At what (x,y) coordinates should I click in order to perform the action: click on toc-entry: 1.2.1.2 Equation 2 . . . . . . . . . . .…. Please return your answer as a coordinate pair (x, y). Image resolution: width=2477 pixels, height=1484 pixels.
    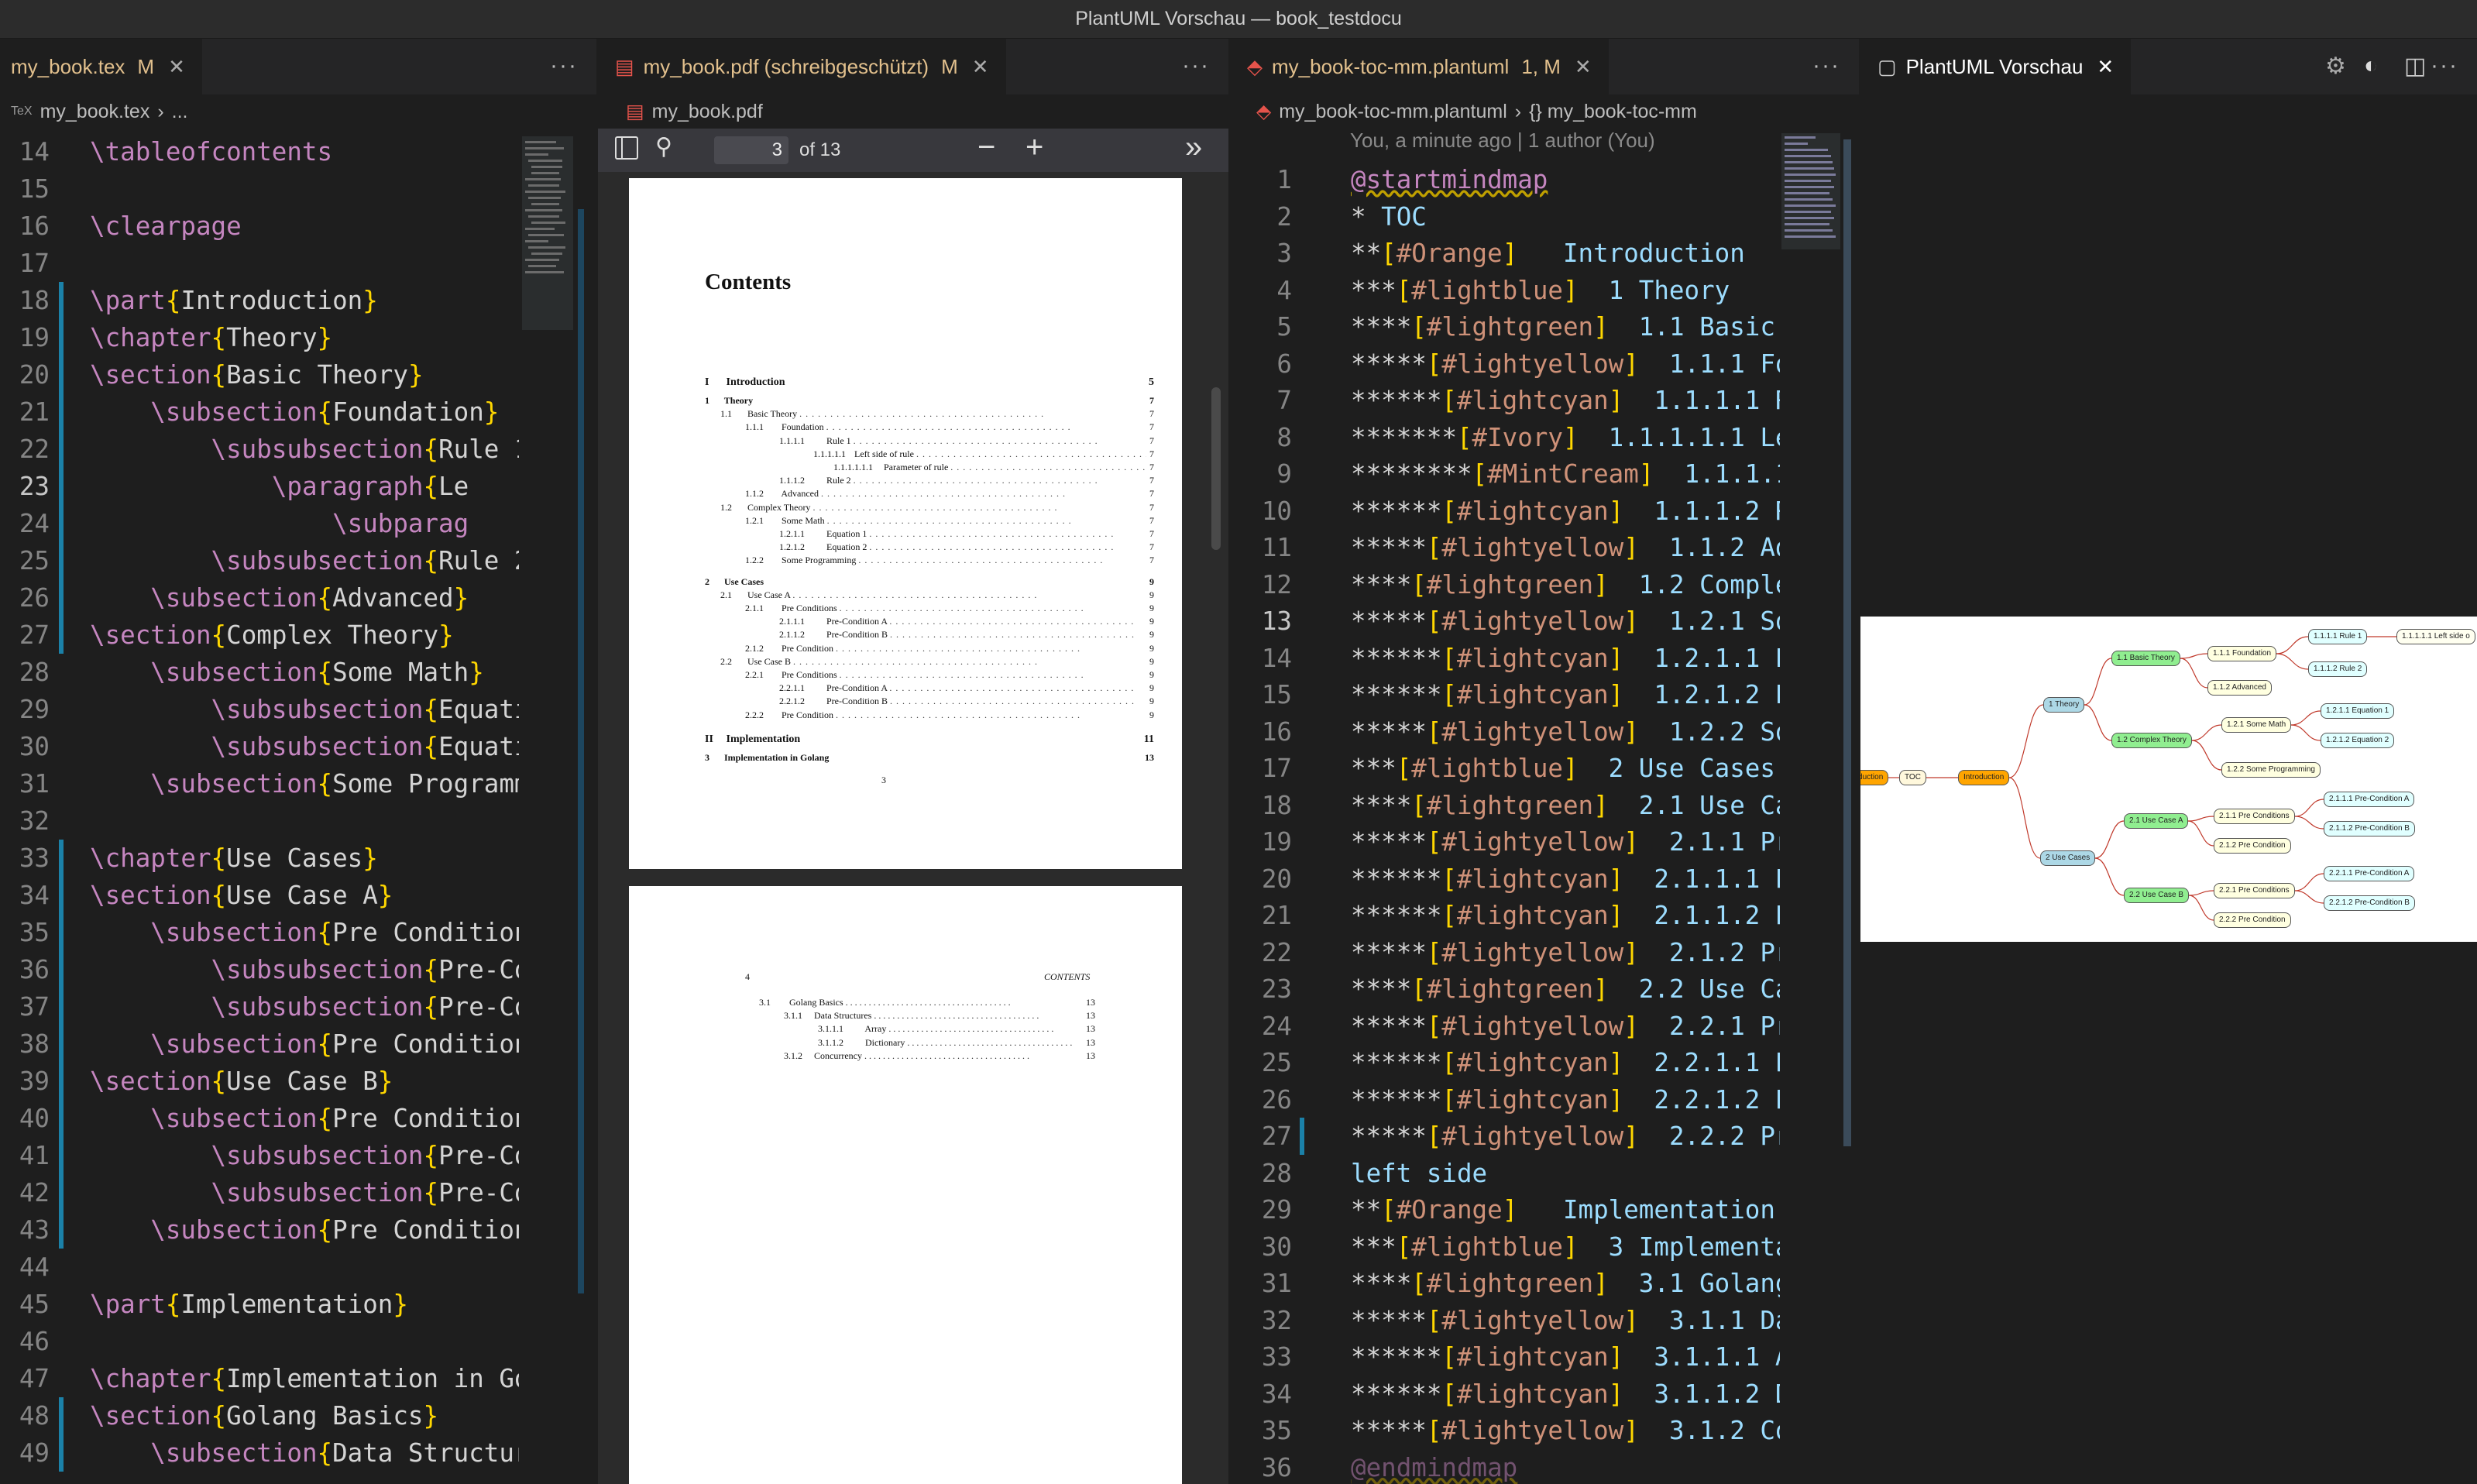
    Looking at the image, I should click on (967, 547).